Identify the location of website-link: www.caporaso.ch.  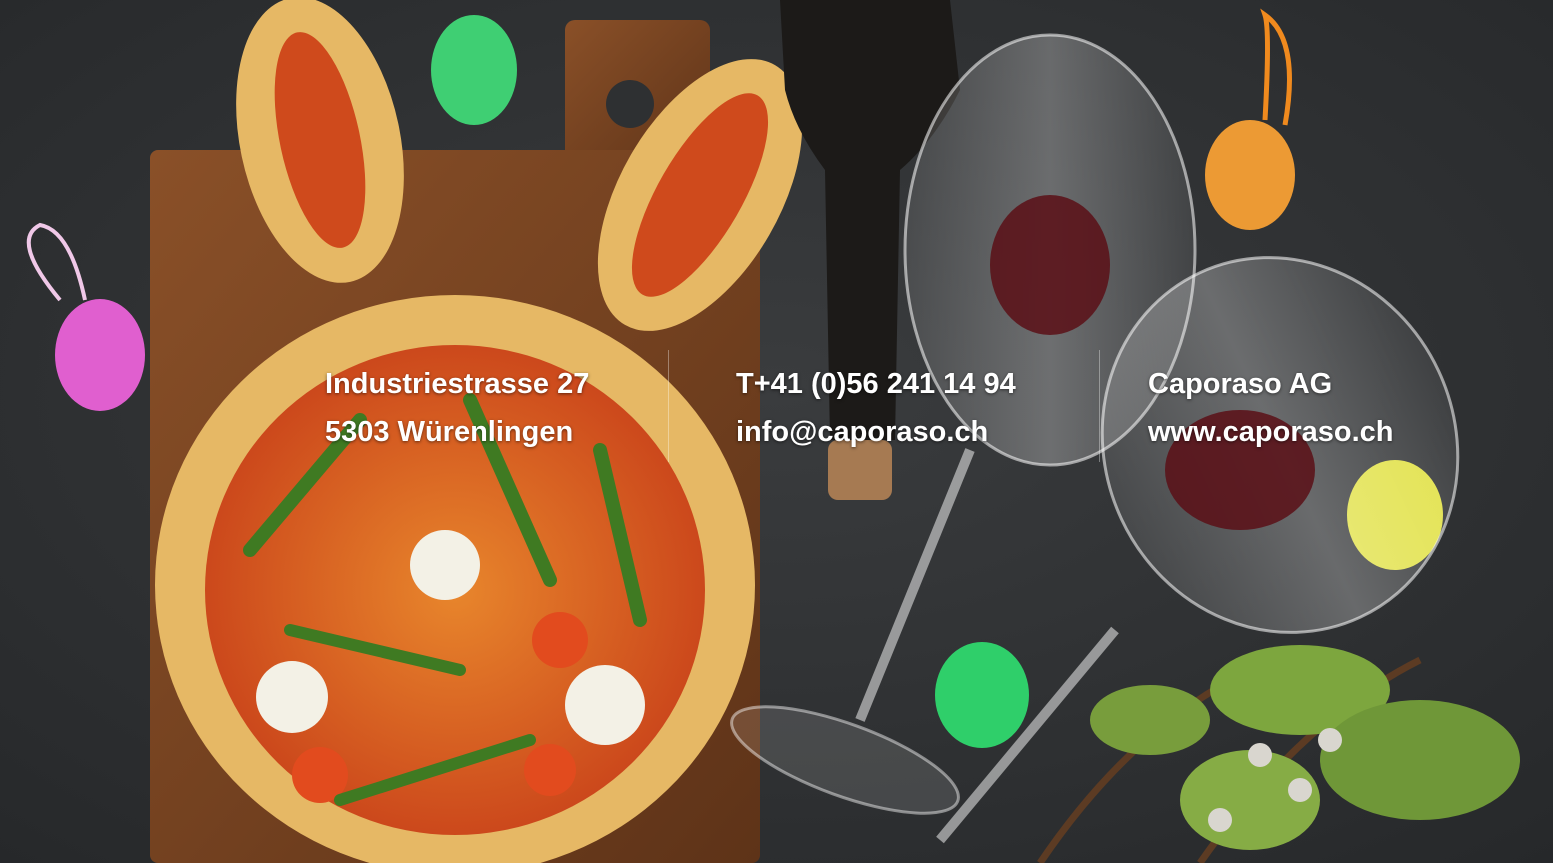
(1271, 432).